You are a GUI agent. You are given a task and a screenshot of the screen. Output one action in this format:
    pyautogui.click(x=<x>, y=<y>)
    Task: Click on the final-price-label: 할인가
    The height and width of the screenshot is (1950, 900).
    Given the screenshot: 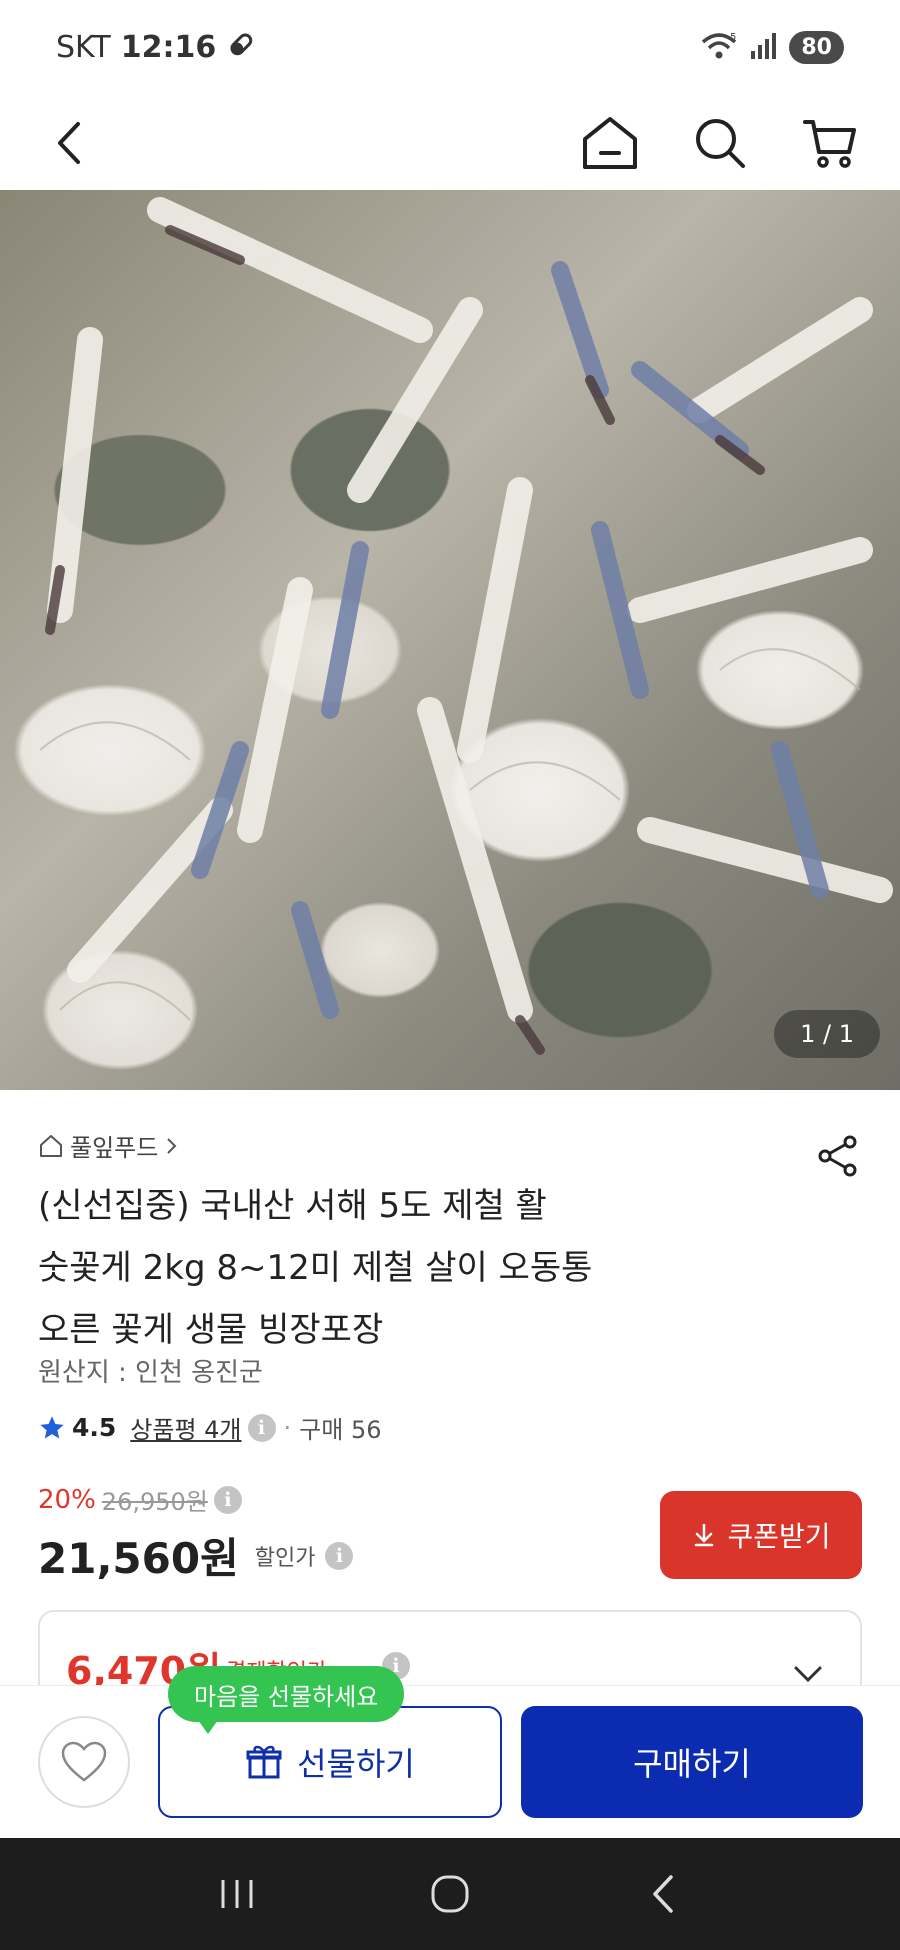 What is the action you would take?
    pyautogui.click(x=285, y=1558)
    